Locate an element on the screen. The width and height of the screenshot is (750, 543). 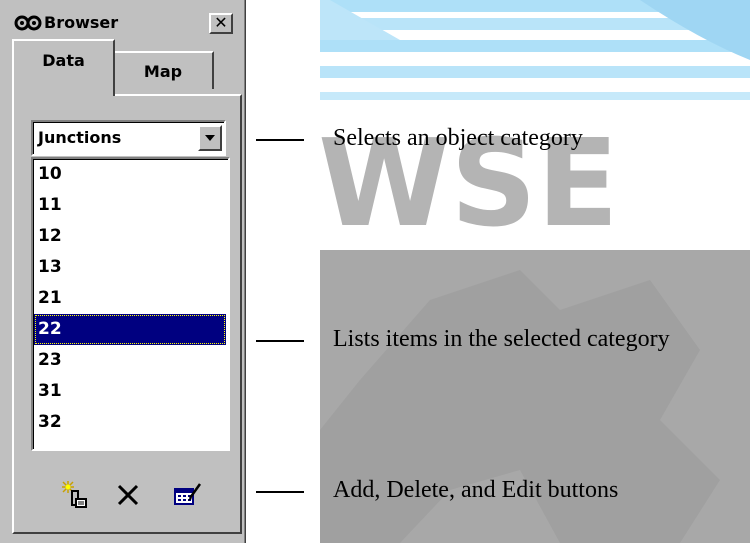
title-bar: Browser ✕ is located at coordinates (124, 23).